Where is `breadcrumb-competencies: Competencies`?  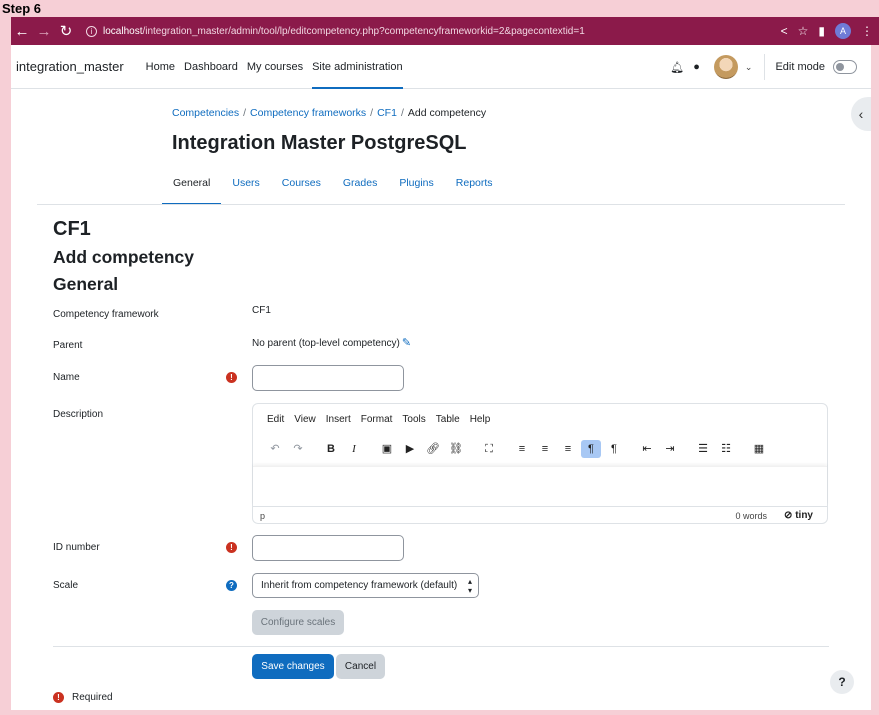
breadcrumb-competencies: Competencies is located at coordinates (205, 113).